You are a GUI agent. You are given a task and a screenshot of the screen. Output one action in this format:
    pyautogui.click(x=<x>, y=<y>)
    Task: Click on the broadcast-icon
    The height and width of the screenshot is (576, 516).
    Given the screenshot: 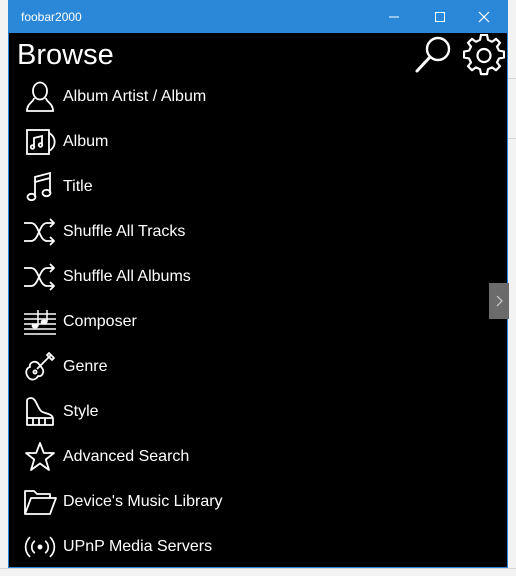 What is the action you would take?
    pyautogui.click(x=40, y=547)
    